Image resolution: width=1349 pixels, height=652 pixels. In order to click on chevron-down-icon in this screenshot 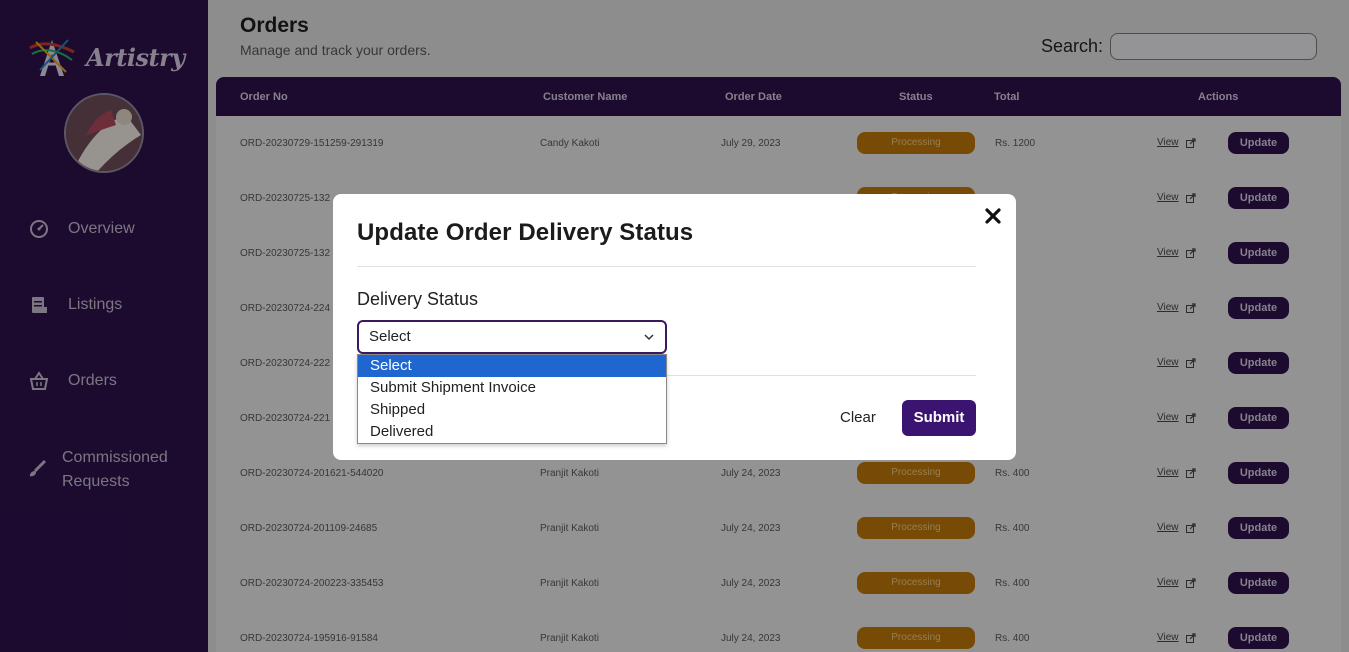, I will do `click(649, 337)`.